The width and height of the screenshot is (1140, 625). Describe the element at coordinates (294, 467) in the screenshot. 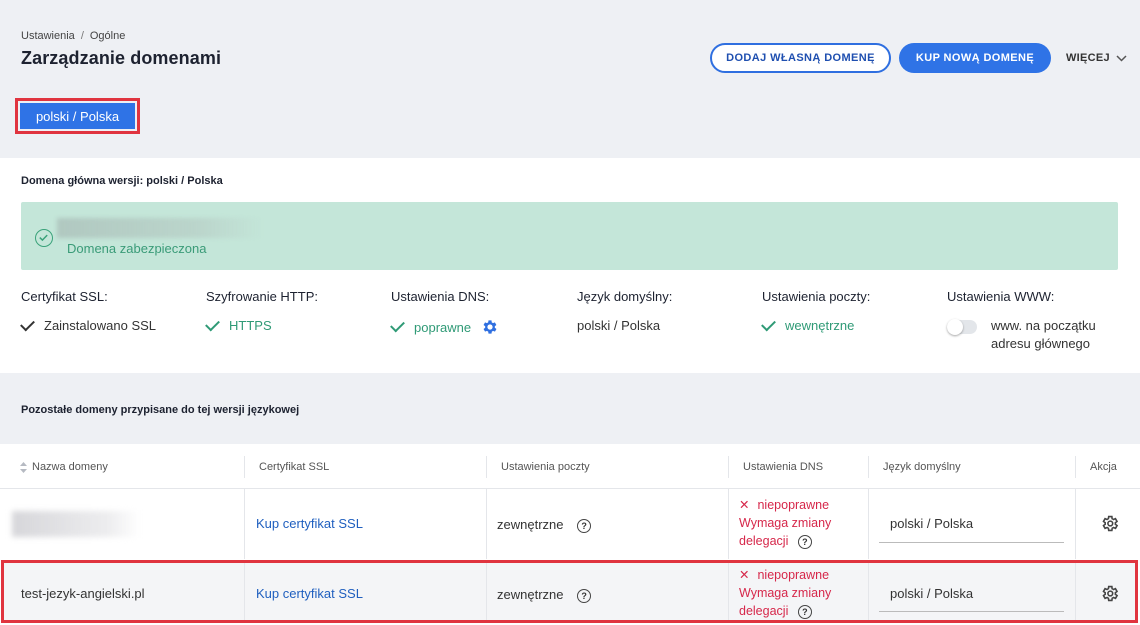

I see `column-header-ssl: Certyfikat SSL` at that location.